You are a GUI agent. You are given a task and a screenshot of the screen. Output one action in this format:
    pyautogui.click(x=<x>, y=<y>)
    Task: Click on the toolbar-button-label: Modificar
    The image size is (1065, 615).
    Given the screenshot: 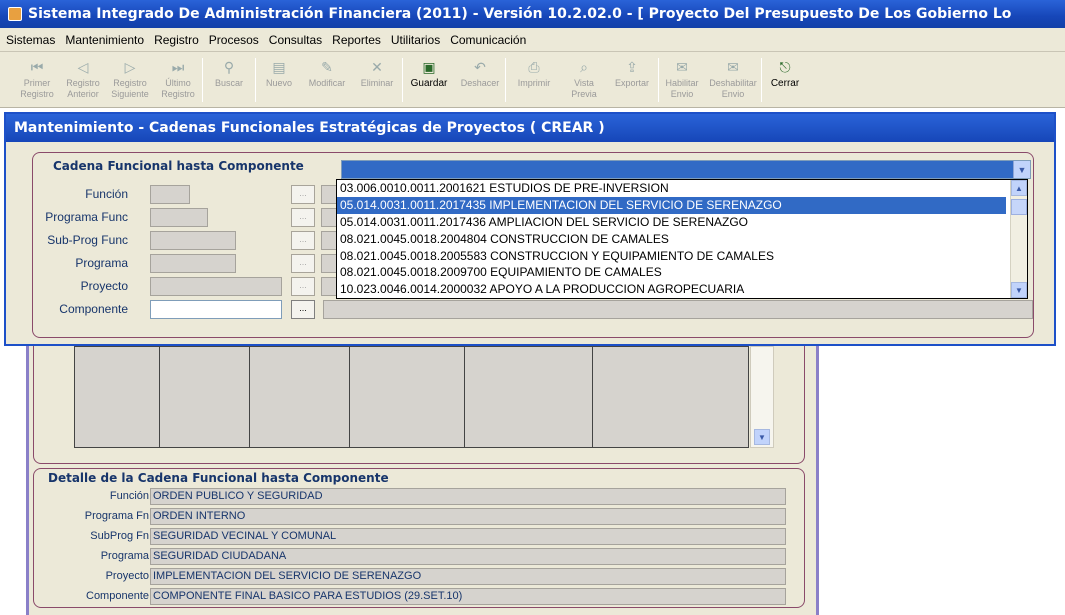 What is the action you would take?
    pyautogui.click(x=327, y=83)
    